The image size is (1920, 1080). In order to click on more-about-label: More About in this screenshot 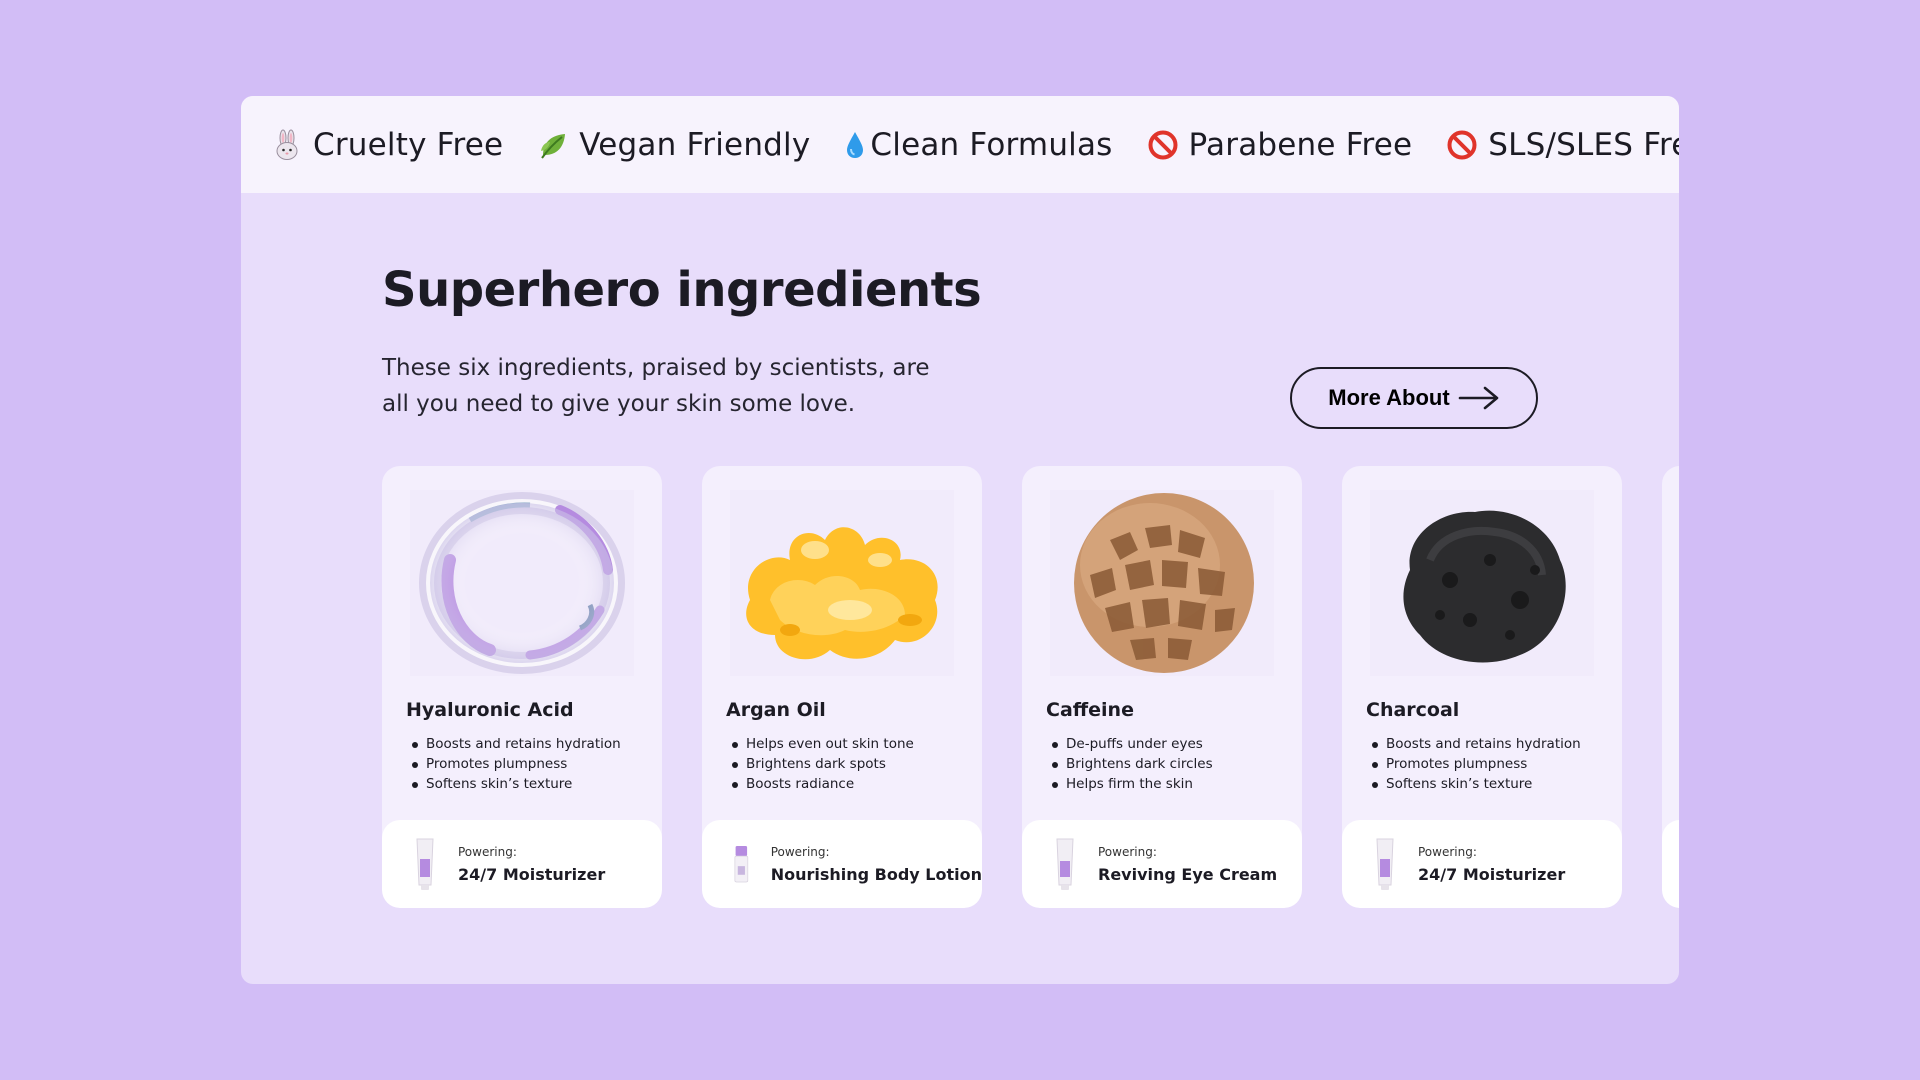, I will do `click(1389, 397)`.